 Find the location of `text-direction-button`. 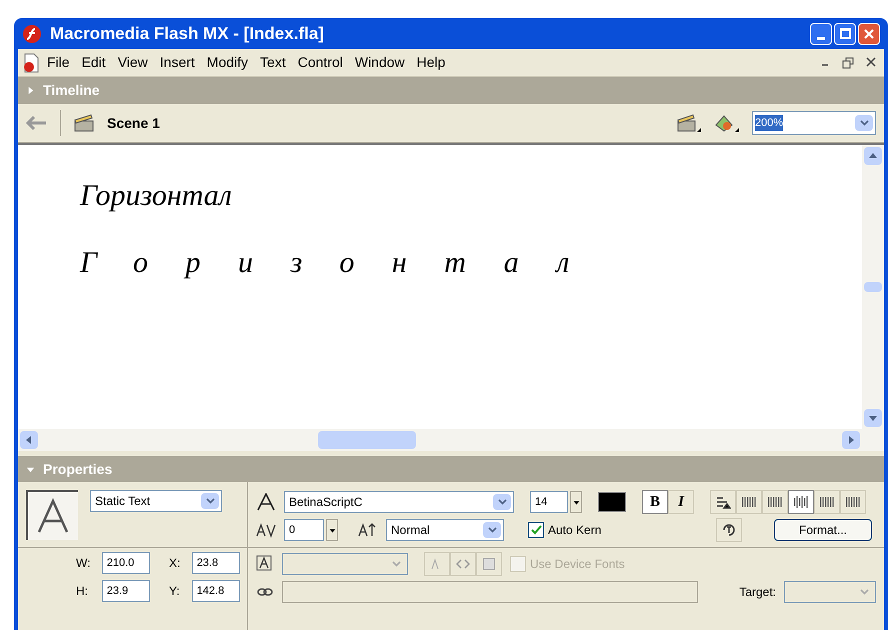

text-direction-button is located at coordinates (723, 502).